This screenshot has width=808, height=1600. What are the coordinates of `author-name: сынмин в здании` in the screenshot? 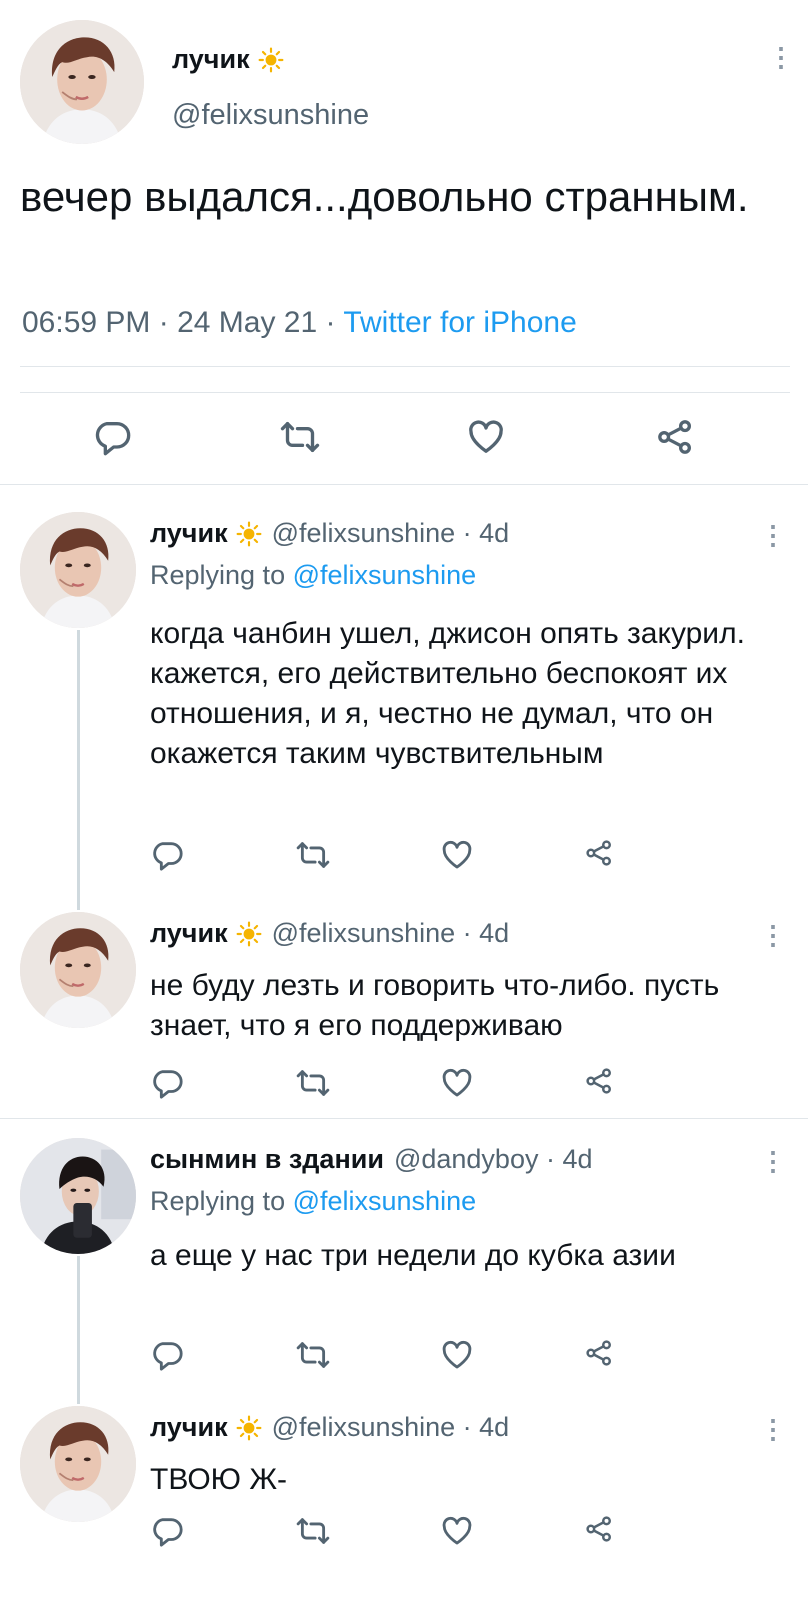 It's located at (267, 1159).